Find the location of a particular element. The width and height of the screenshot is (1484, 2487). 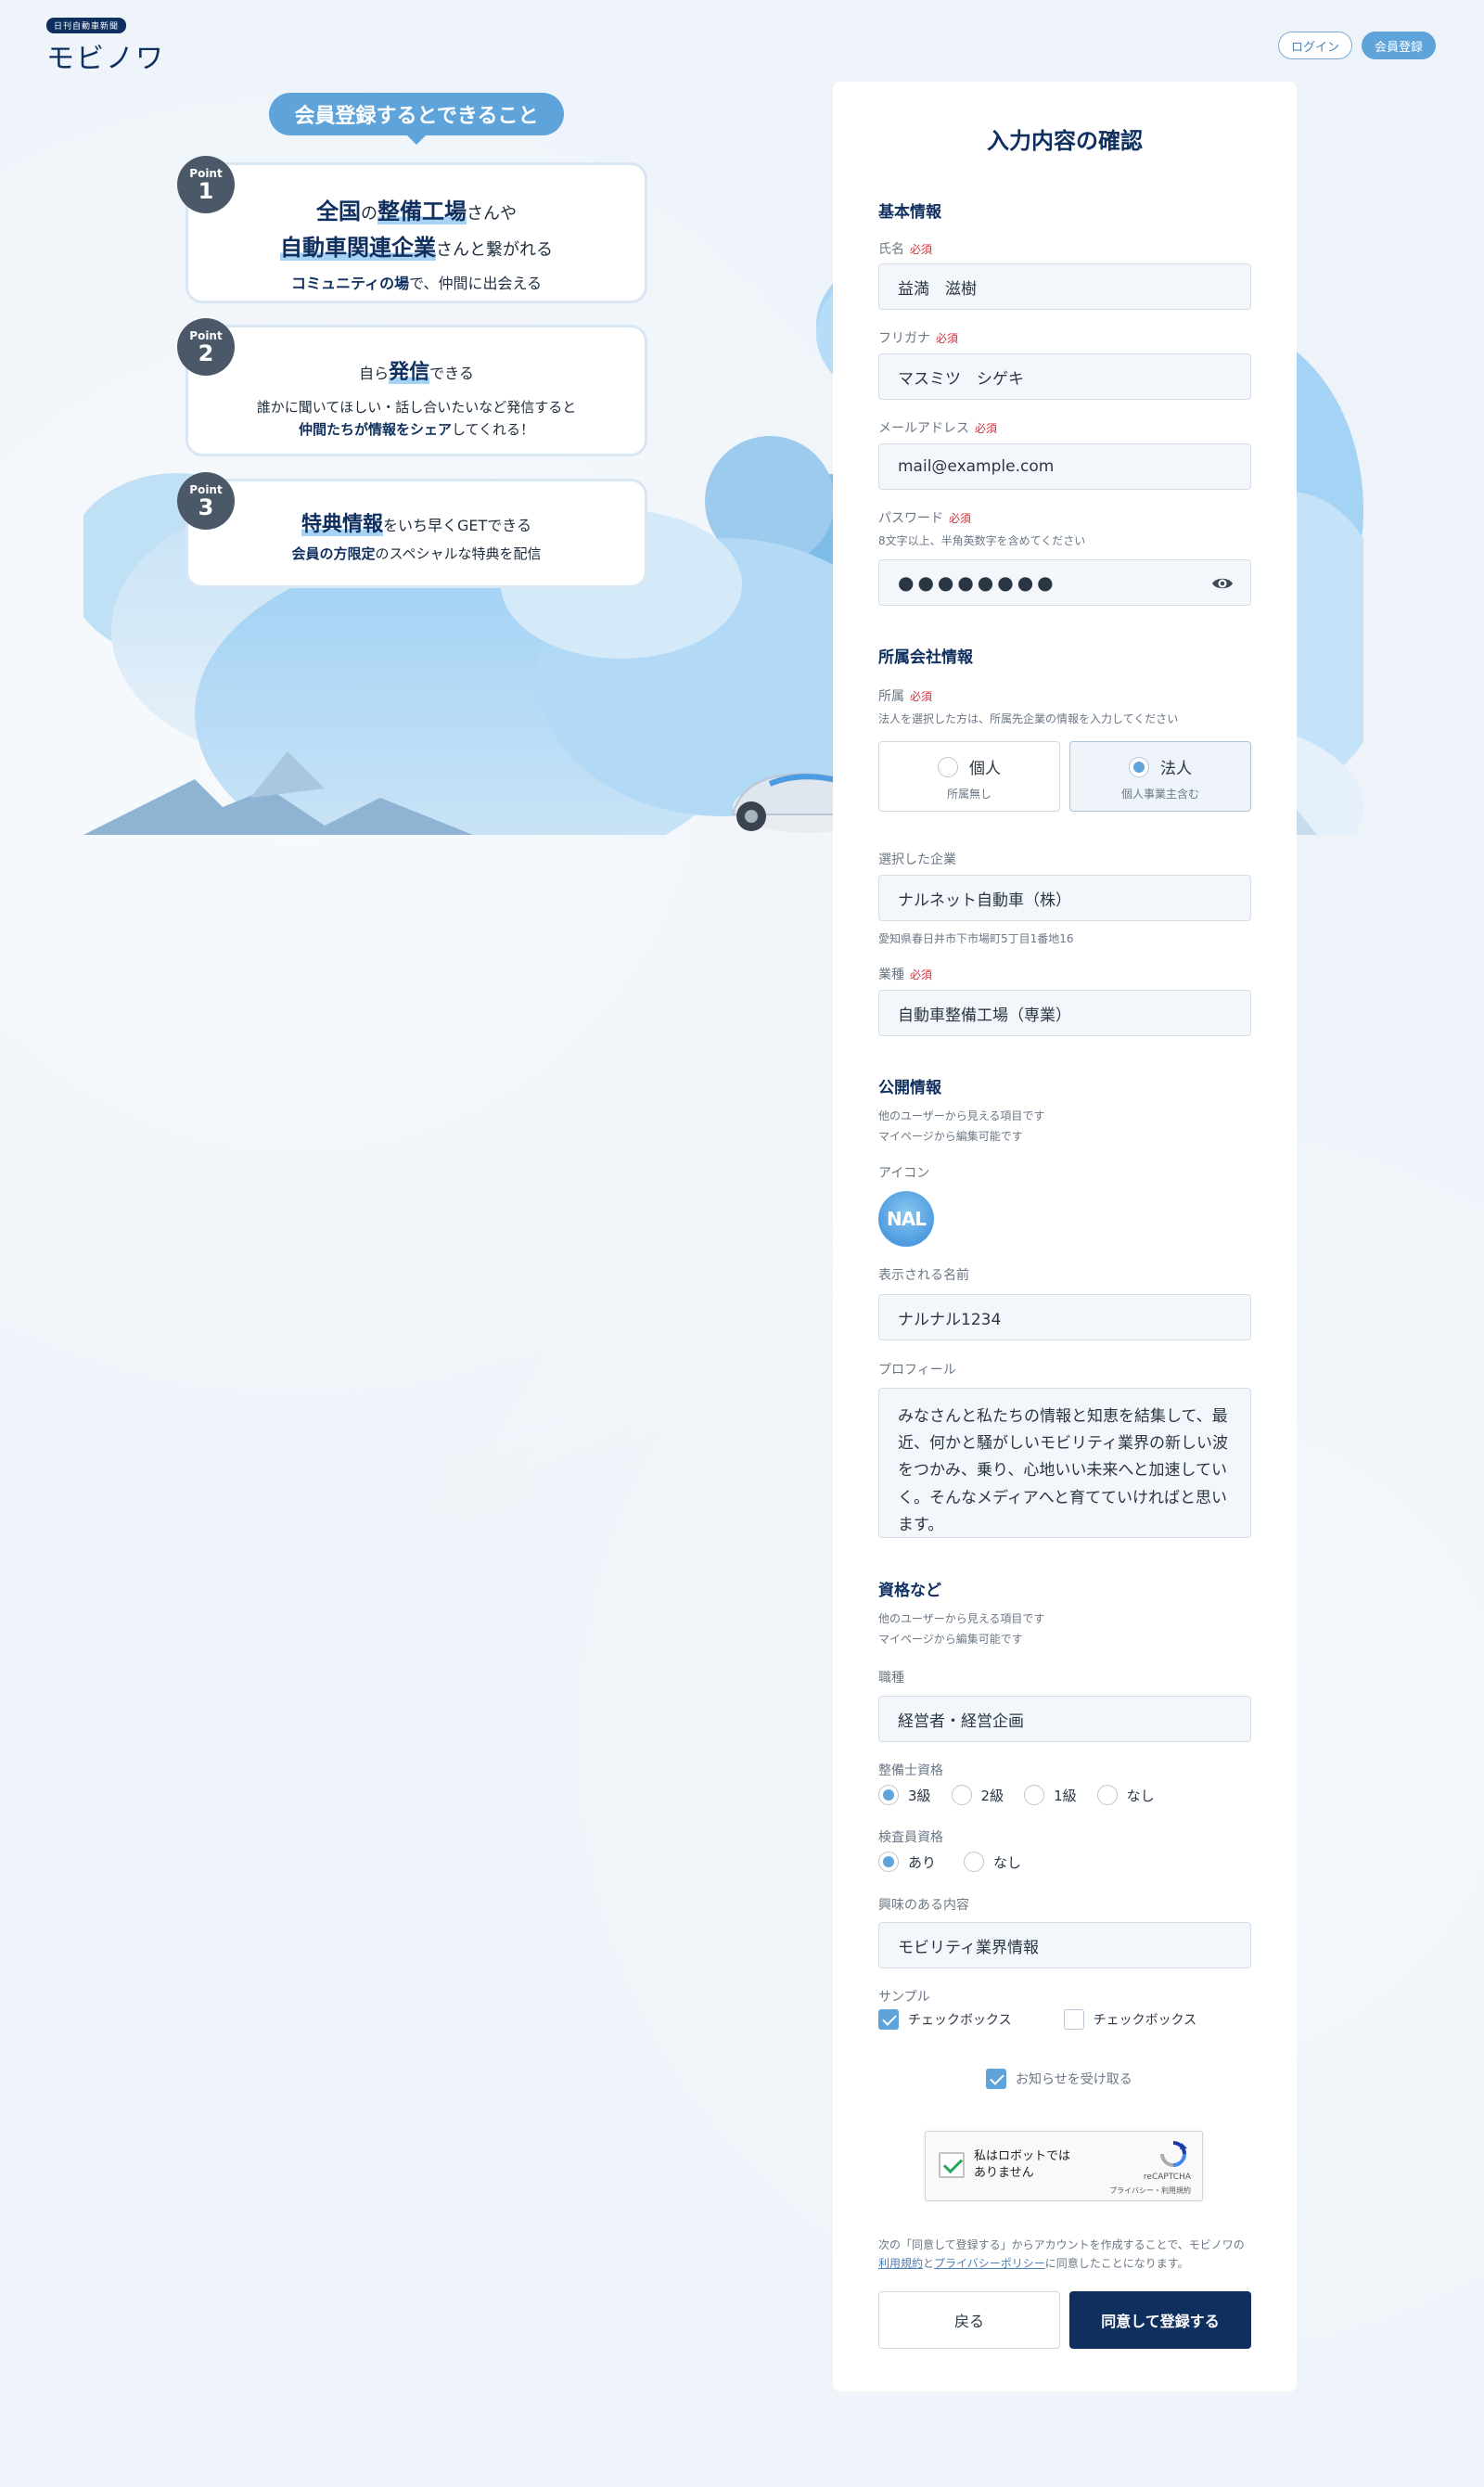

feature-3-text: をいち早くGETできる is located at coordinates (457, 525).